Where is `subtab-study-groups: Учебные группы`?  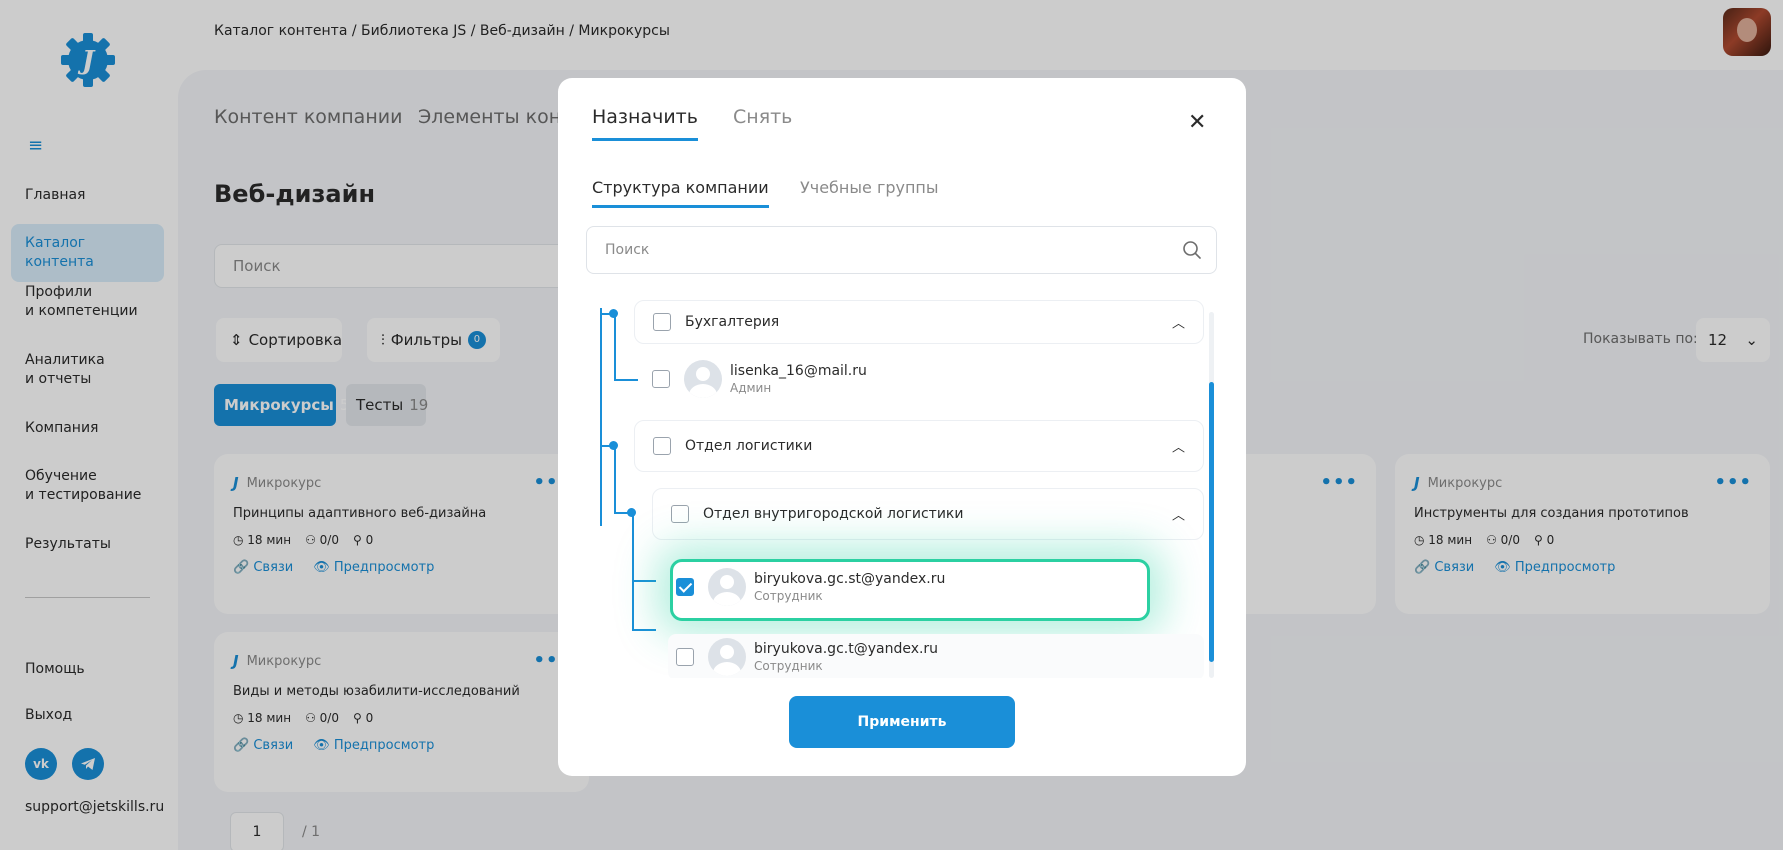 subtab-study-groups: Учебные группы is located at coordinates (869, 191).